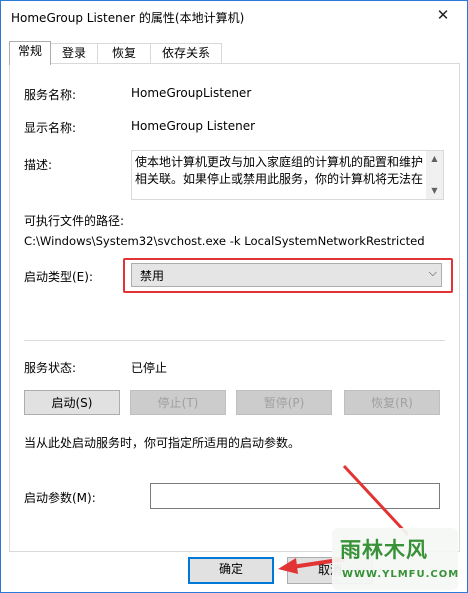 Image resolution: width=468 pixels, height=593 pixels. I want to click on description-label: 描述:, so click(38, 165).